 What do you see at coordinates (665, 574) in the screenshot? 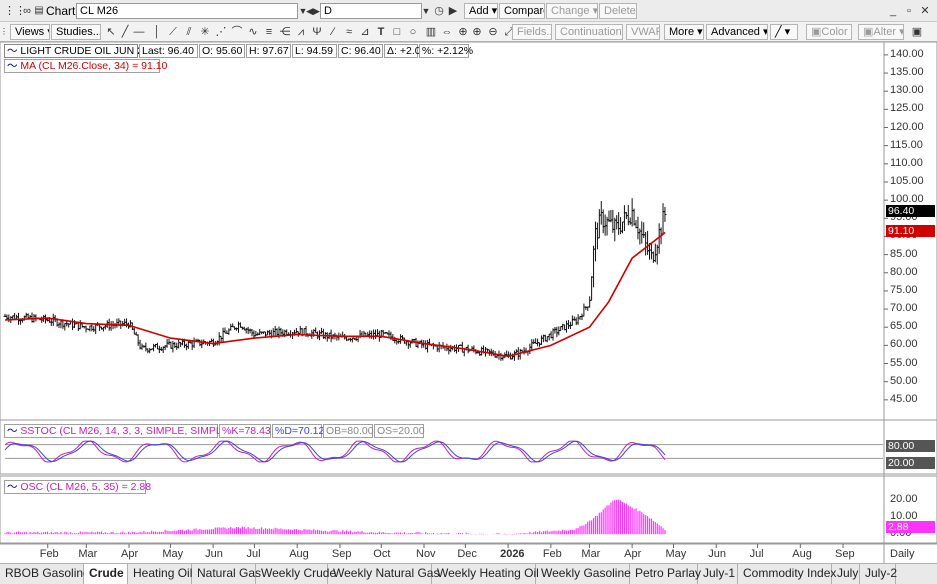
I see `page-tab: Petro Parlay` at bounding box center [665, 574].